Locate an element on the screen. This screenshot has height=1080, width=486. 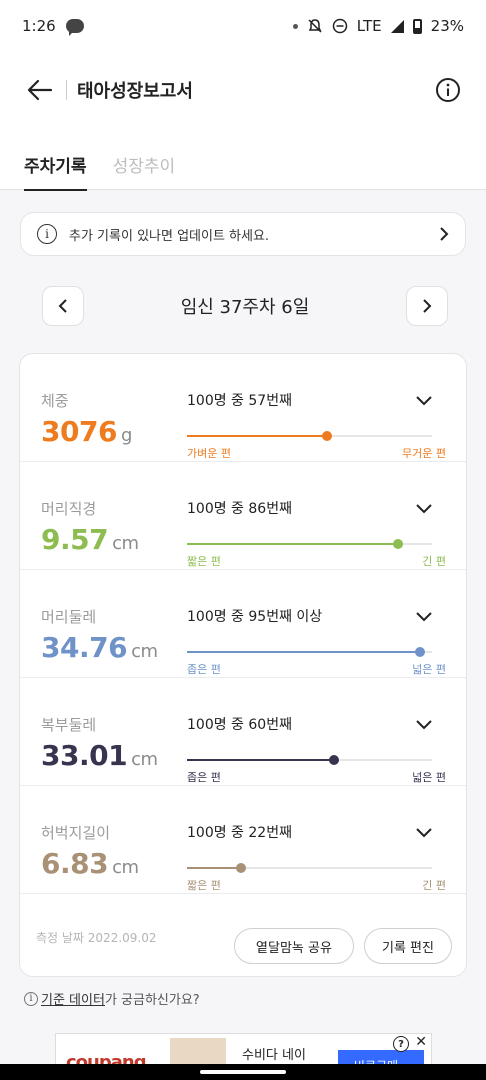
battery-percent: 23% is located at coordinates (447, 26).